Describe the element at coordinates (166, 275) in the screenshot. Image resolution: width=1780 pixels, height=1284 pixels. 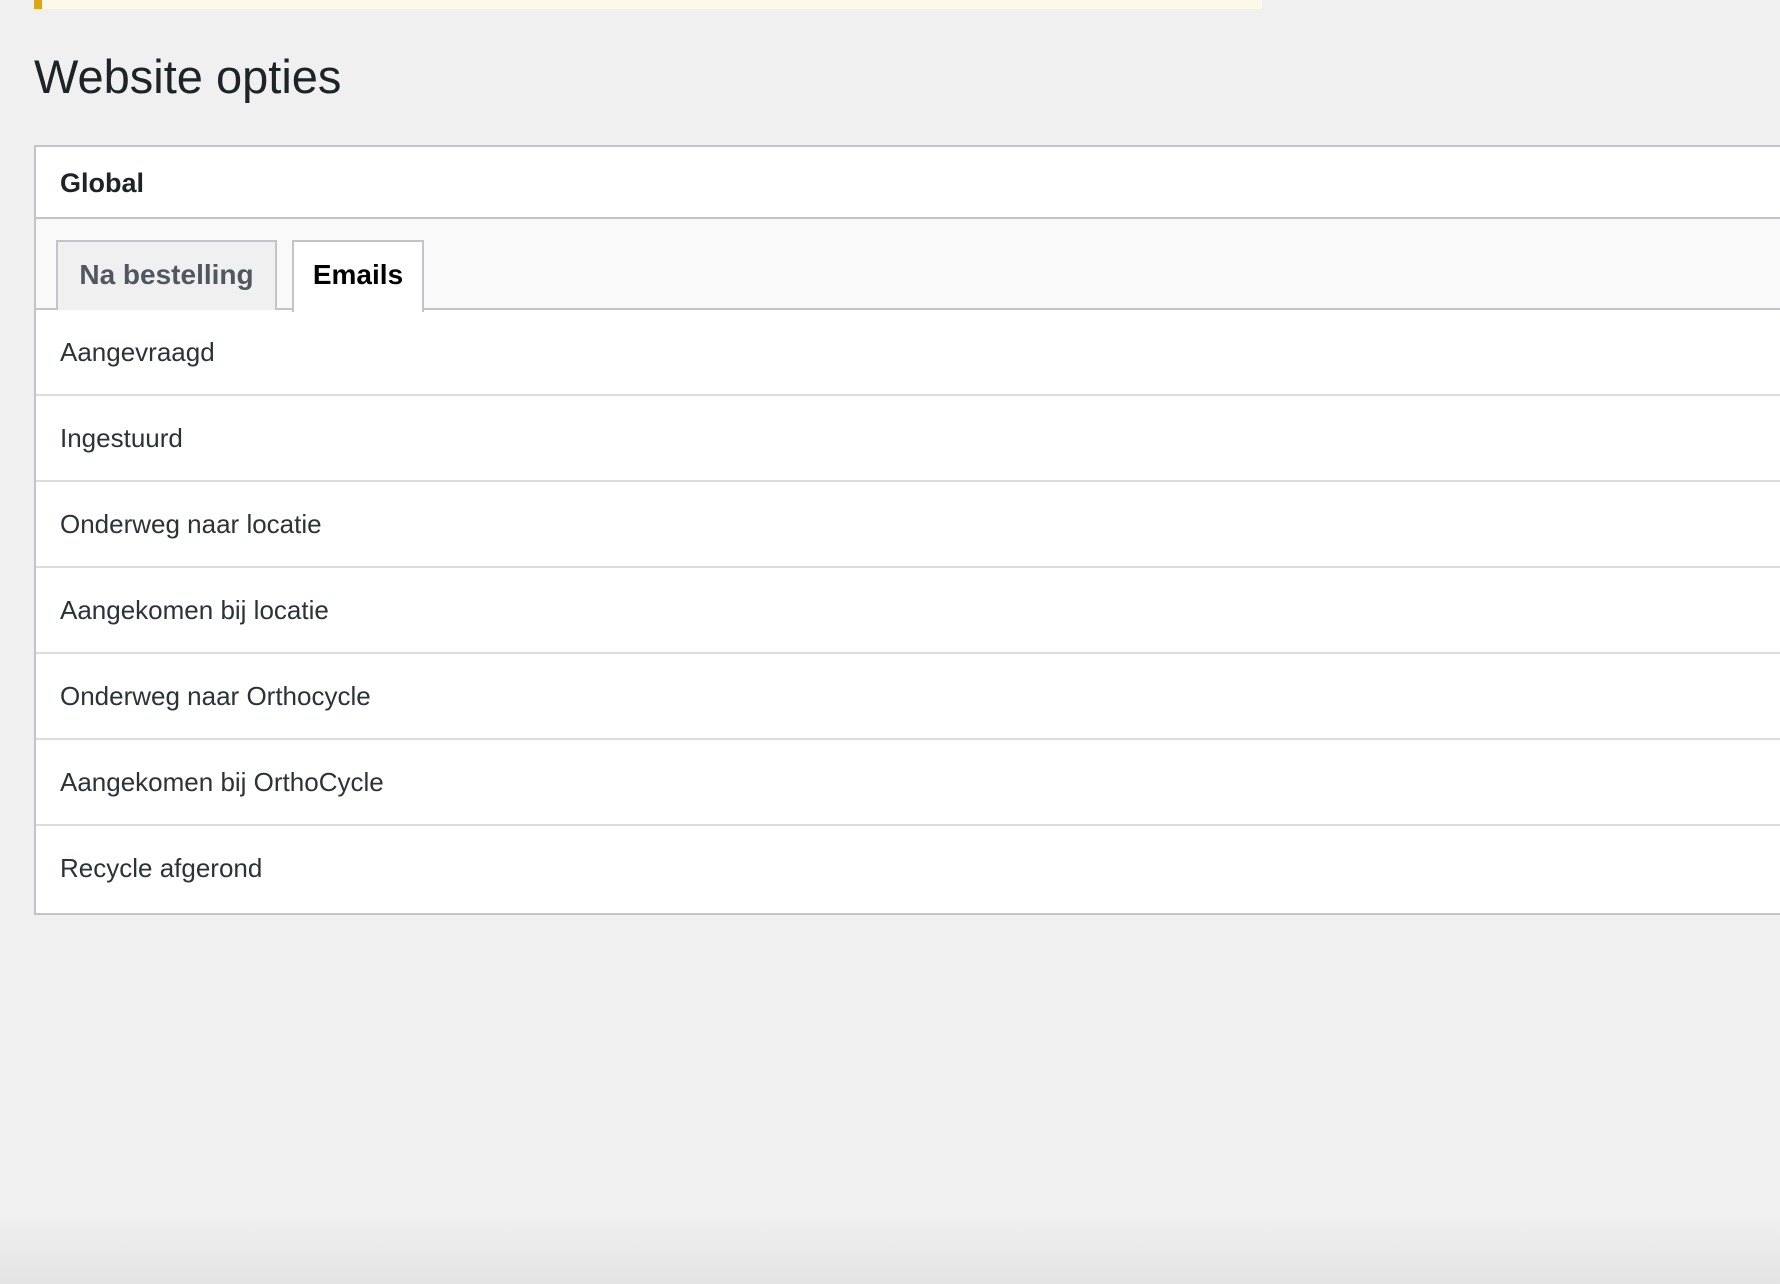
I see `tab-na-bestelling: Na bestelling` at that location.